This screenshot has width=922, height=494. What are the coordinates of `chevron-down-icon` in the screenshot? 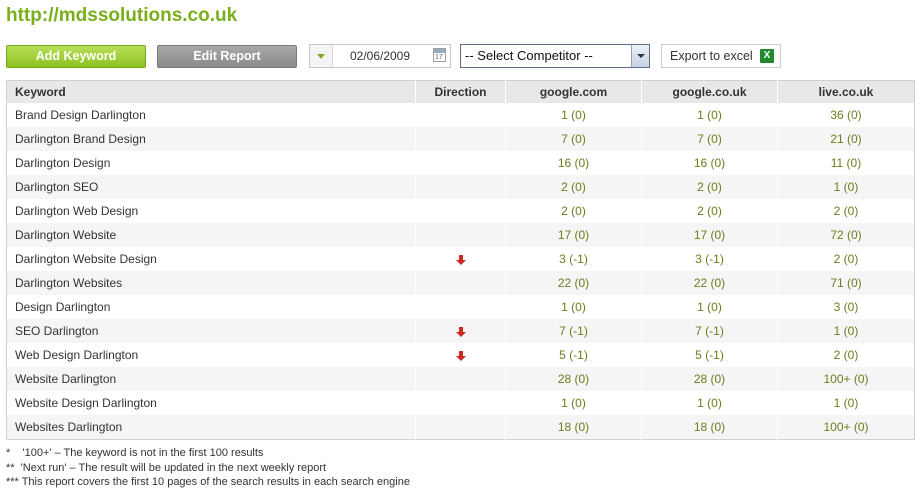 It's located at (641, 56).